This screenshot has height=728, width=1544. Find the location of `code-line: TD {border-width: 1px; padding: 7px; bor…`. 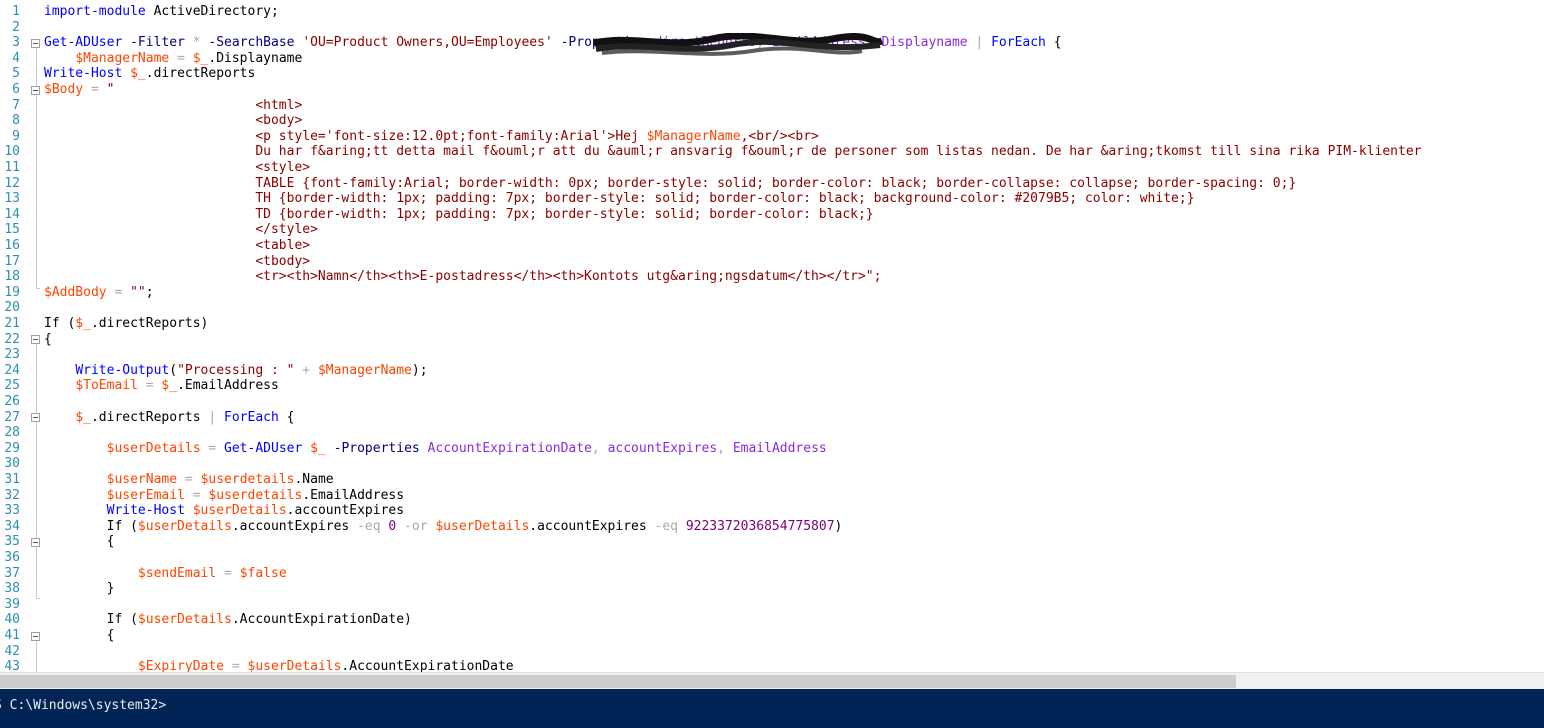

code-line: TD {border-width: 1px; padding: 7px; bor… is located at coordinates (459, 214).